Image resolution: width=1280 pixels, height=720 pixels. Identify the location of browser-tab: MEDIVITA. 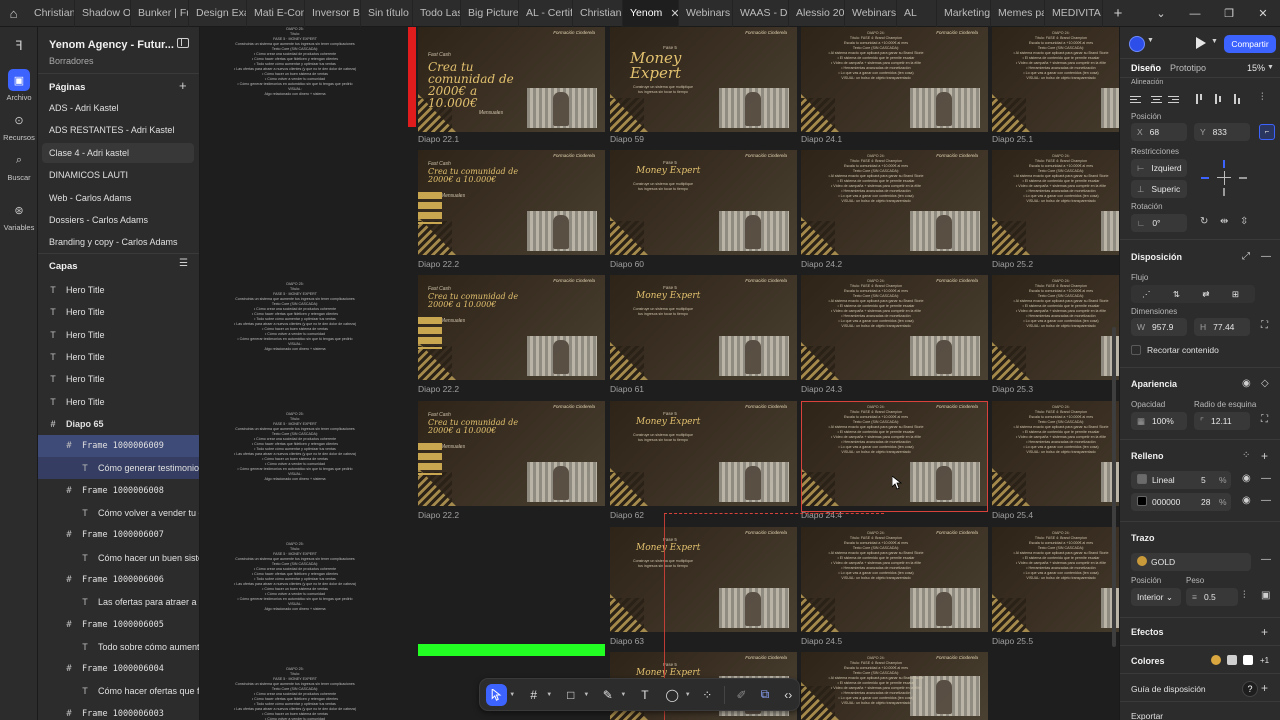
(1074, 13).